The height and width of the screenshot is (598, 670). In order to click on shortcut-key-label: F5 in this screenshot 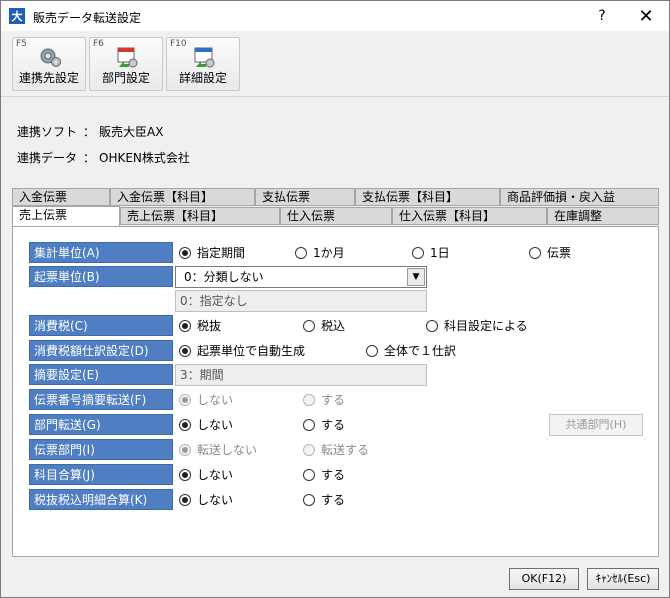, I will do `click(21, 44)`.